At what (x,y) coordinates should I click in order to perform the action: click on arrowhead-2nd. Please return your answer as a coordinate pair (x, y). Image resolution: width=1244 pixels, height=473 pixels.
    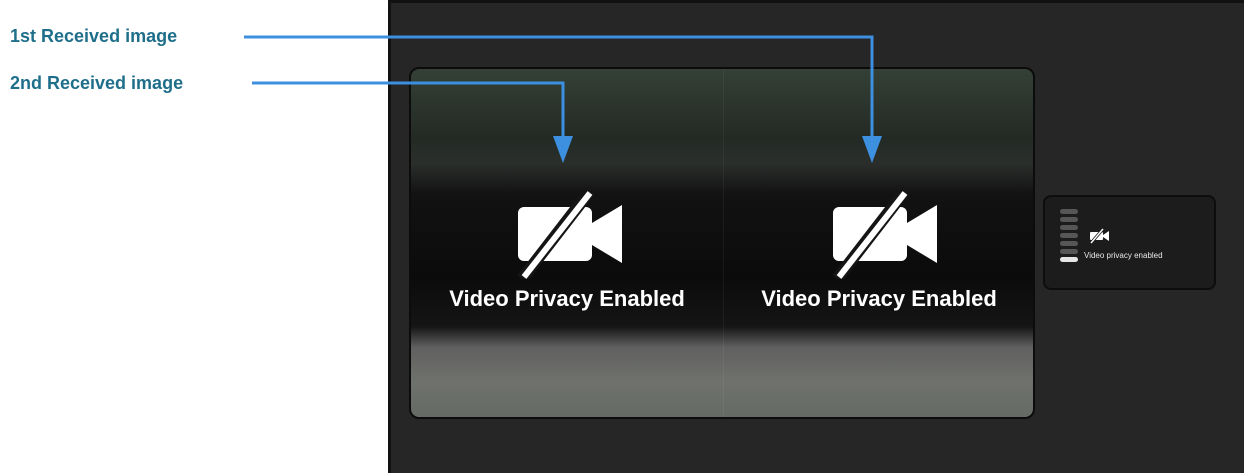
    Looking at the image, I should click on (563, 149).